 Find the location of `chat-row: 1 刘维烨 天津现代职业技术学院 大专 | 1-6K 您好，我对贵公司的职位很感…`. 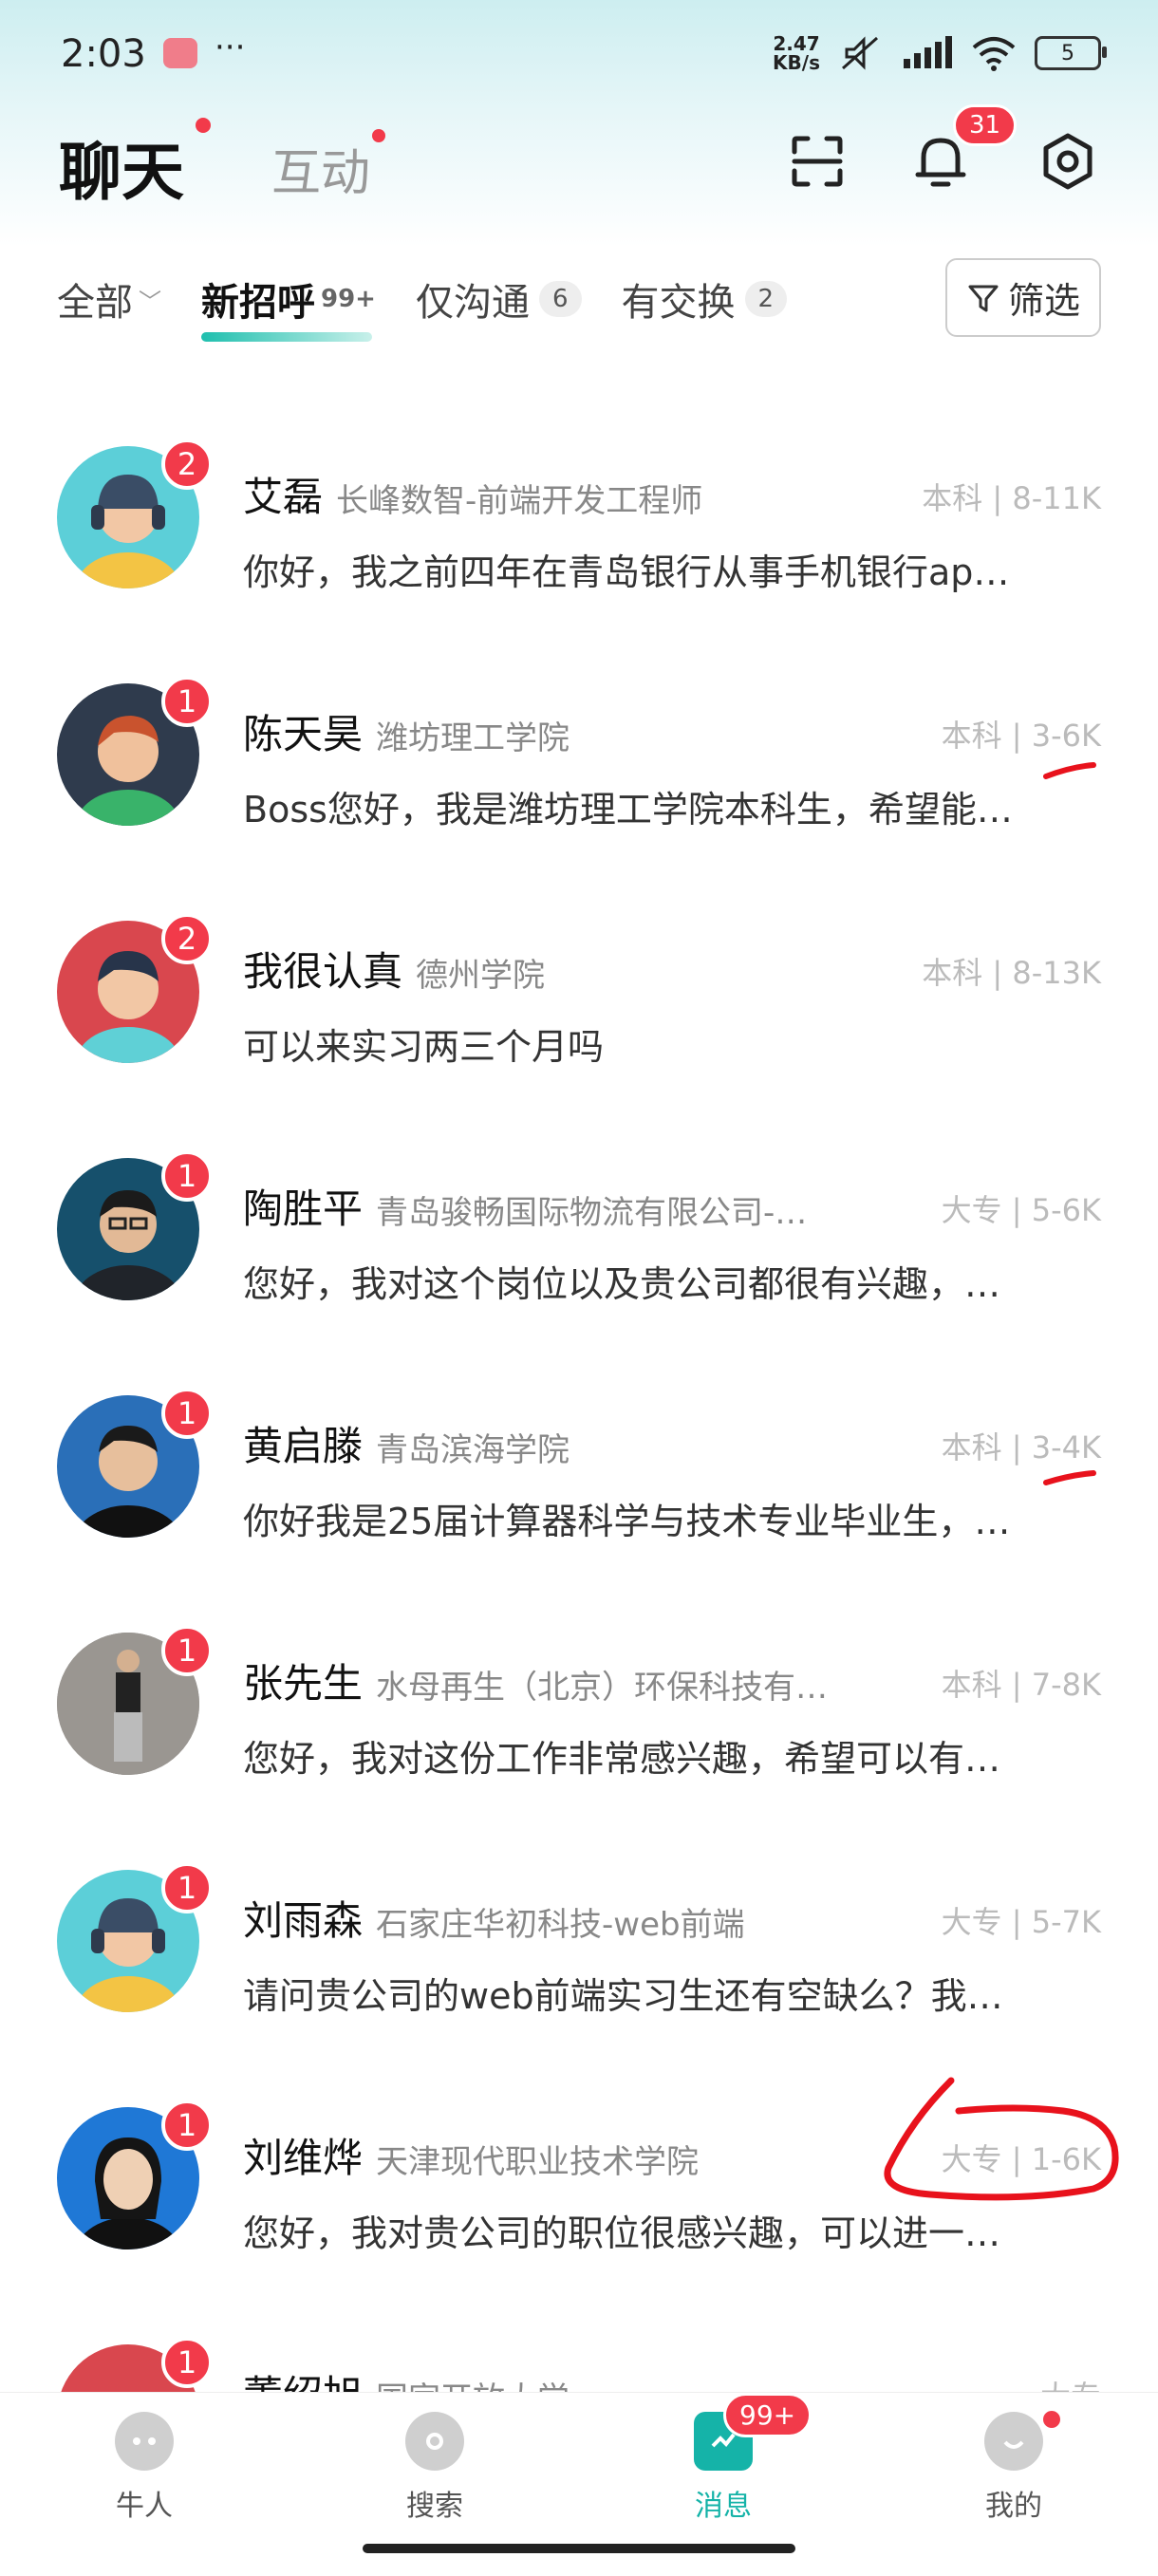

chat-row: 1 刘维烨 天津现代职业技术学院 大专 | 1-6K 您好，我对贵公司的职位很感… is located at coordinates (579, 2179).